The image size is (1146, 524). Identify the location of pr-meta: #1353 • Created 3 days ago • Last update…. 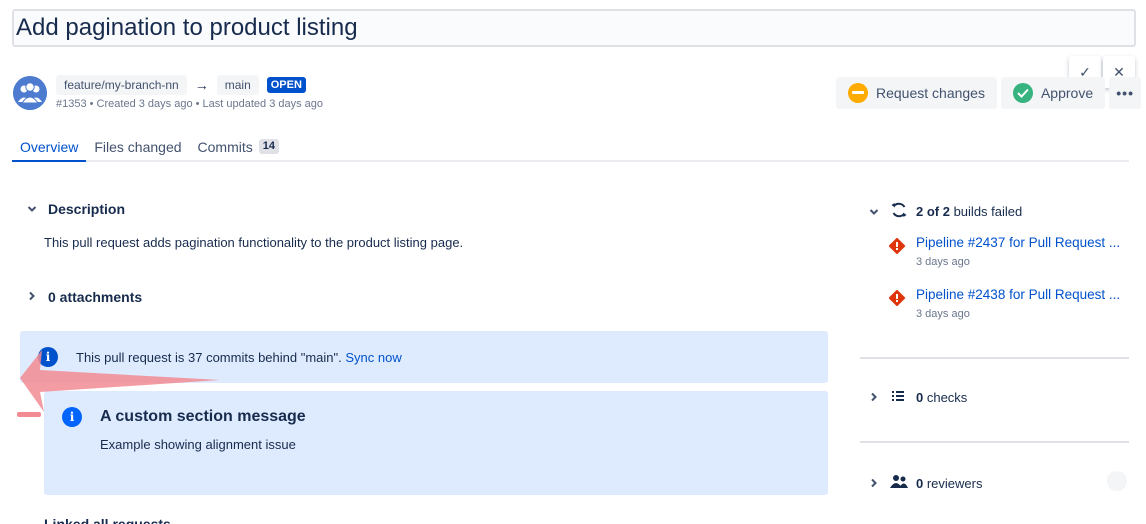
(190, 104).